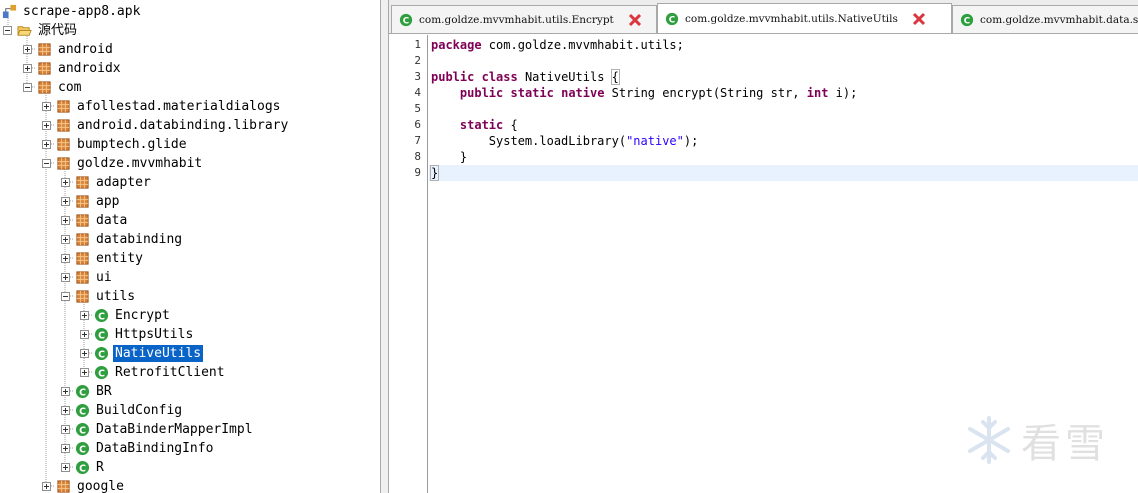  What do you see at coordinates (593, 141) in the screenshot?
I see `code-line-7: System.loadLibrary("native");` at bounding box center [593, 141].